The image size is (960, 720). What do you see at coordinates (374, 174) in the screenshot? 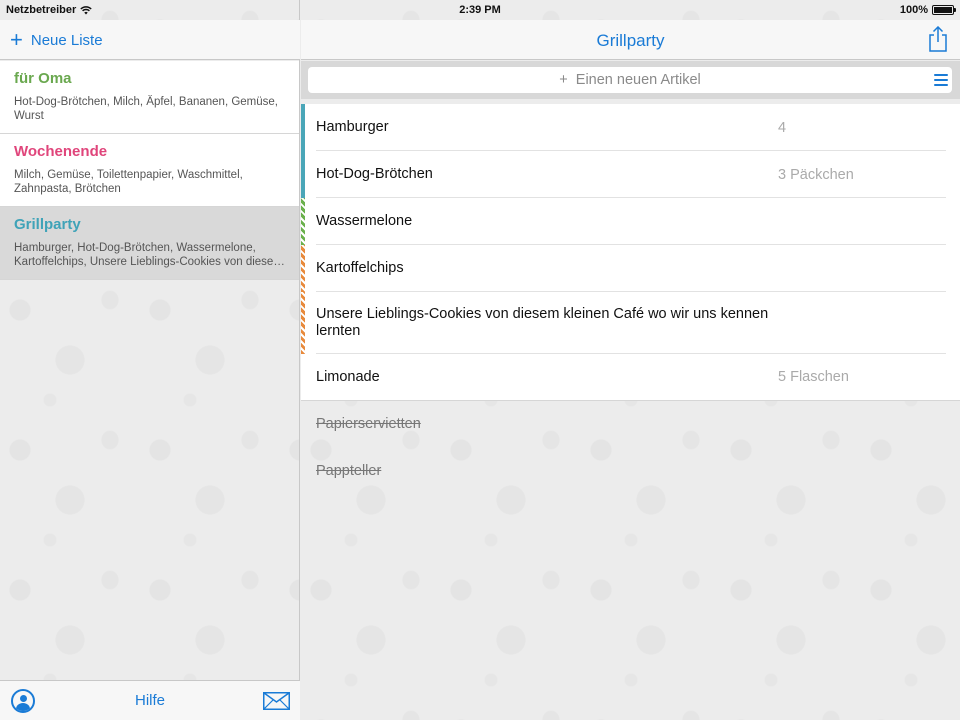
I see `item-name: Hot-Dog-Brötchen` at bounding box center [374, 174].